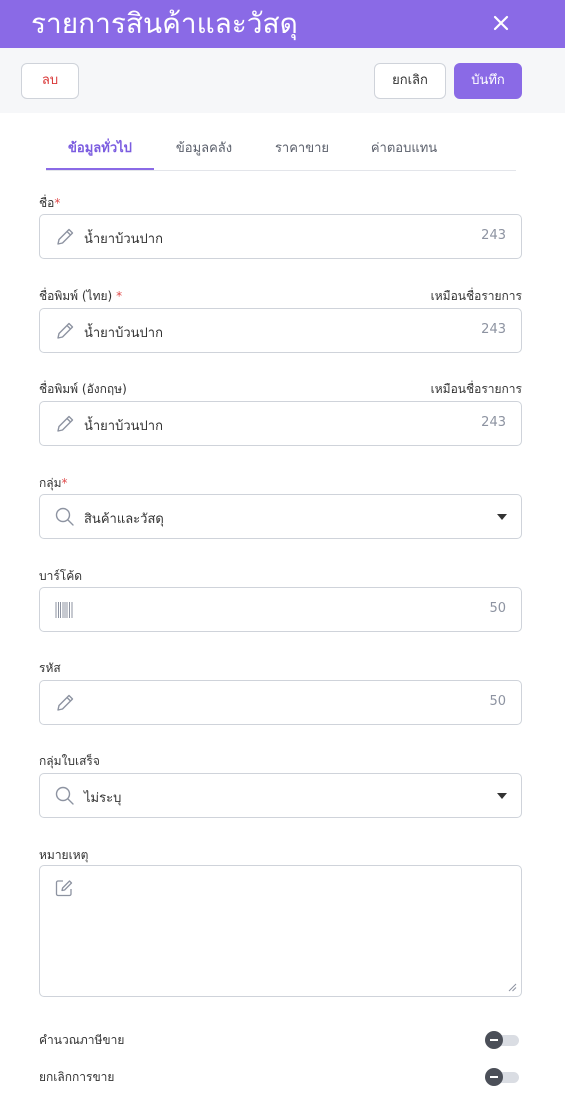  I want to click on group-label: กลุ่ม*, so click(53, 483).